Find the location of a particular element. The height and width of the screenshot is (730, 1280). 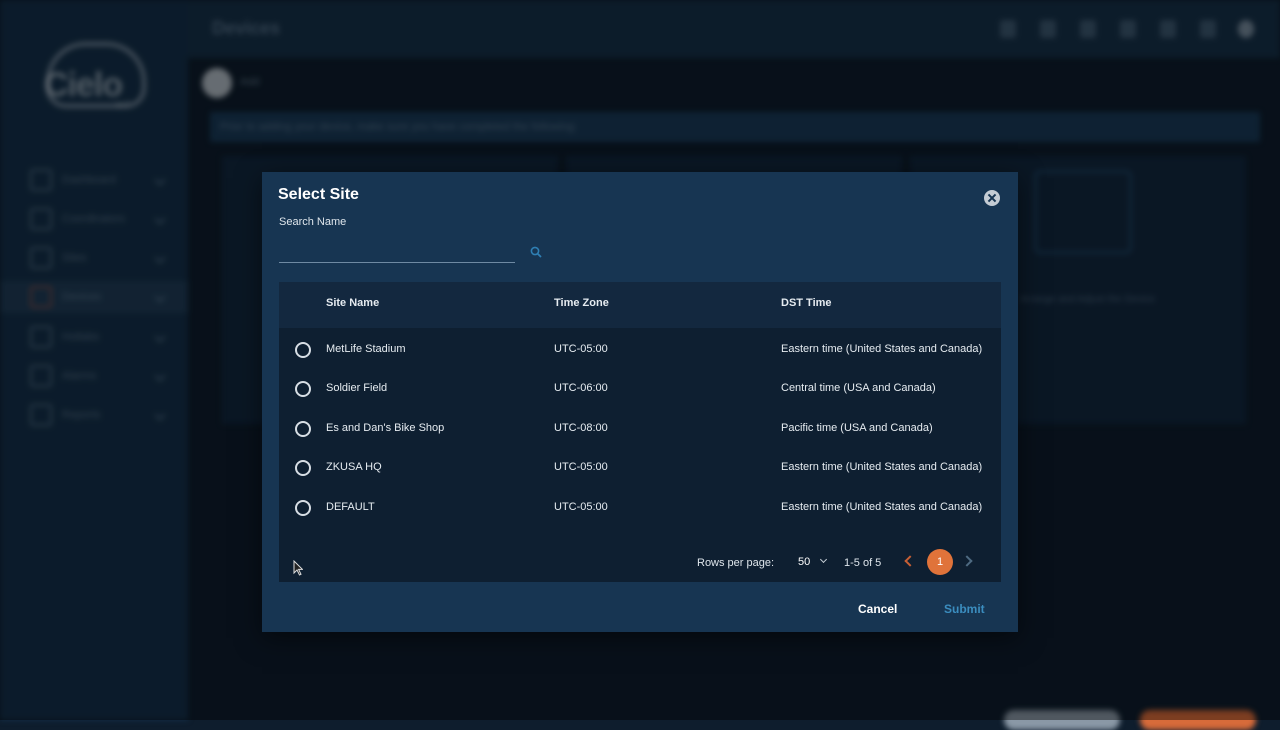

close-icon is located at coordinates (992, 198).